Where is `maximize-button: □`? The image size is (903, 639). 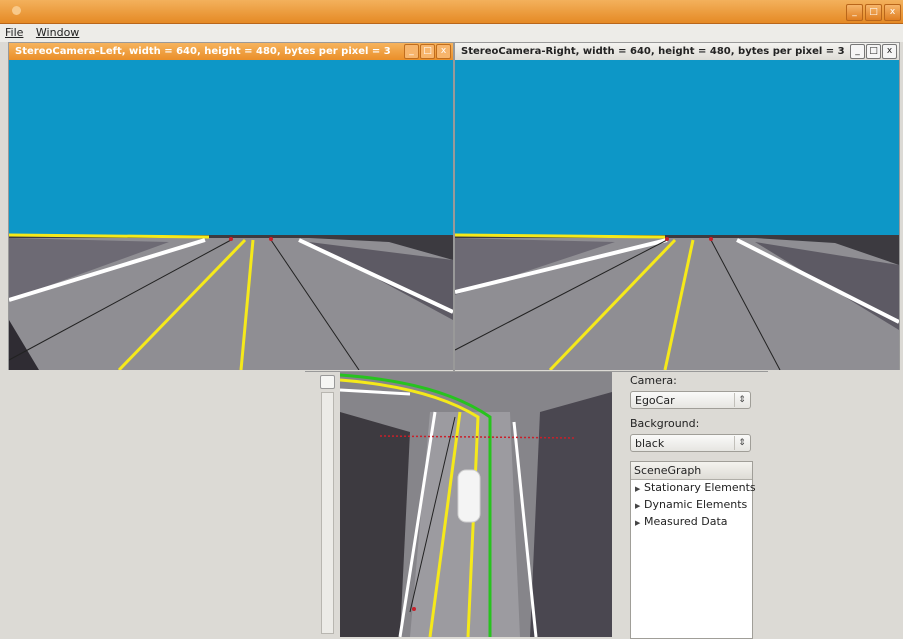 maximize-button: □ is located at coordinates (873, 12).